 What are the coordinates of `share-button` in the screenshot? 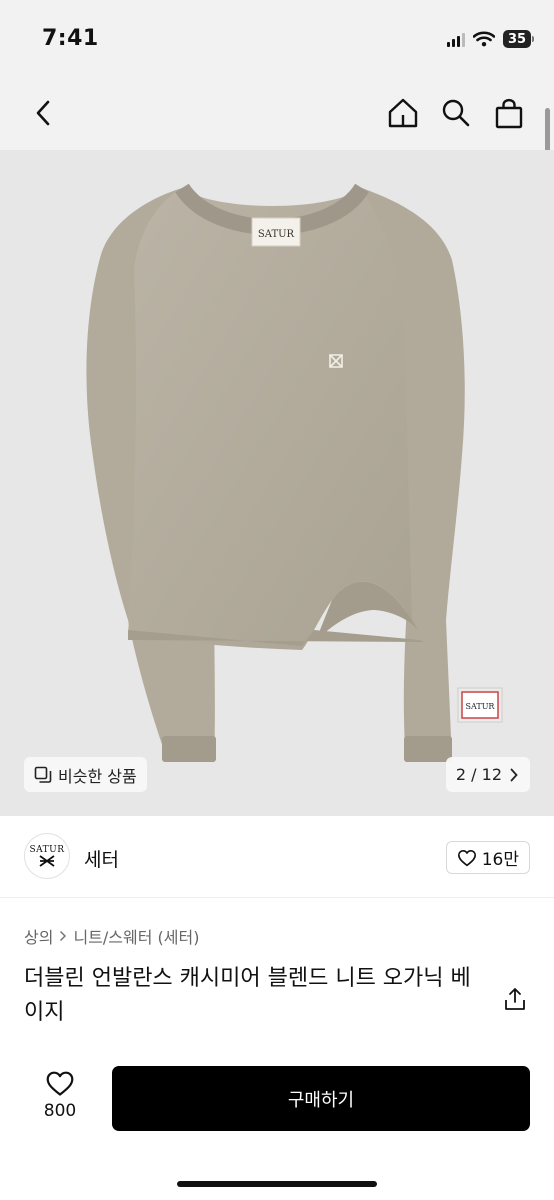 It's located at (515, 999).